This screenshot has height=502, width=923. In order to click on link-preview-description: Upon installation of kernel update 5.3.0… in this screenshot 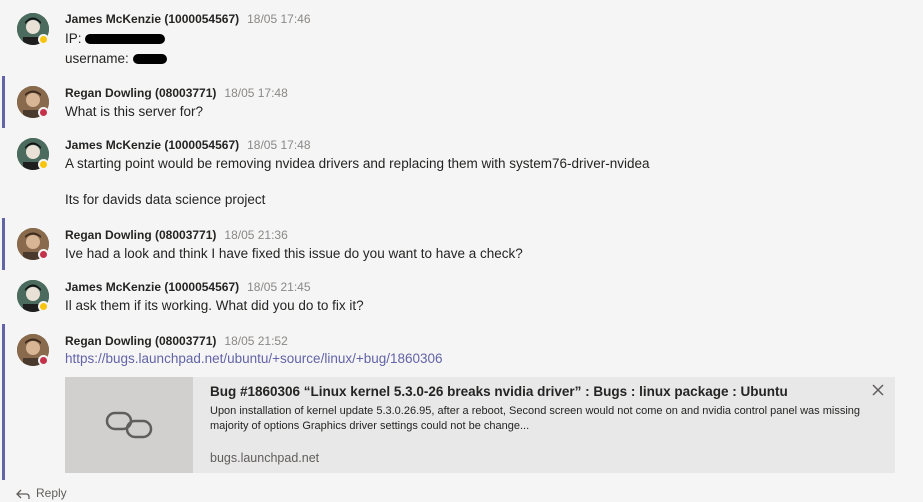, I will do `click(535, 418)`.